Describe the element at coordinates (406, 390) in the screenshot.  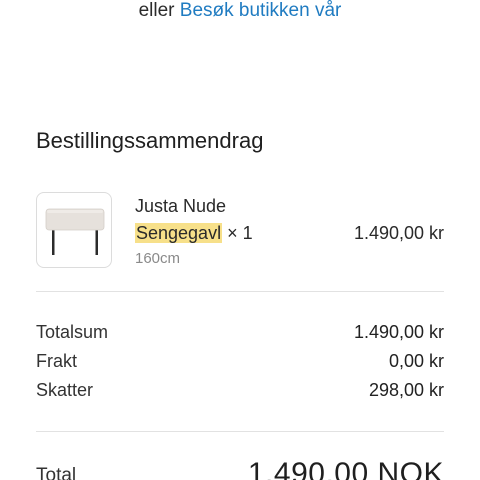
I see `taxes-value: 298,00 kr` at that location.